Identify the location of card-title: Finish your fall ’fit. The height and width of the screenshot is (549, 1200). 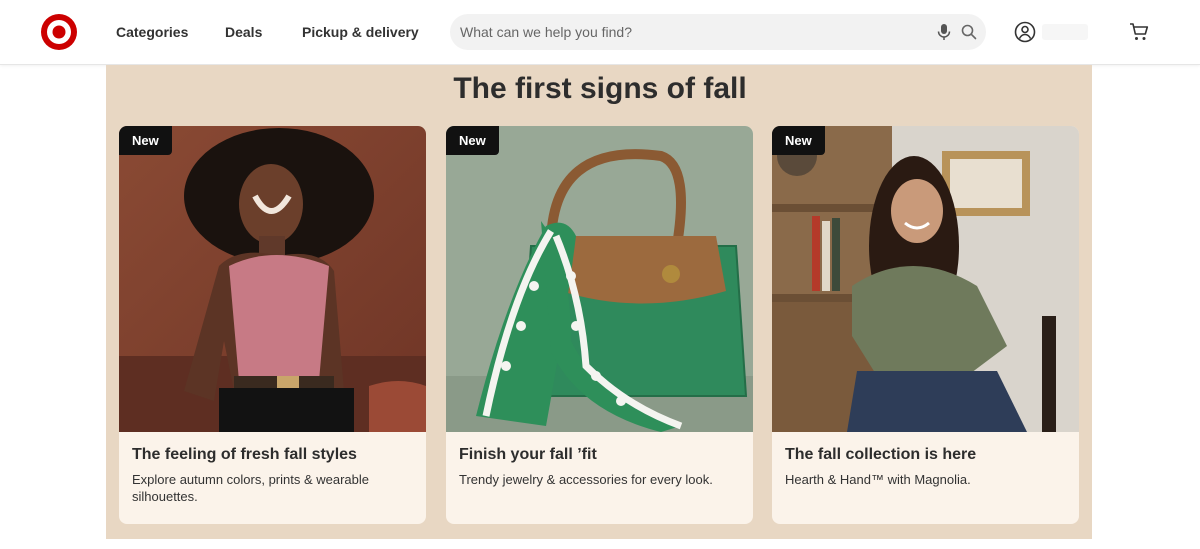
(528, 455).